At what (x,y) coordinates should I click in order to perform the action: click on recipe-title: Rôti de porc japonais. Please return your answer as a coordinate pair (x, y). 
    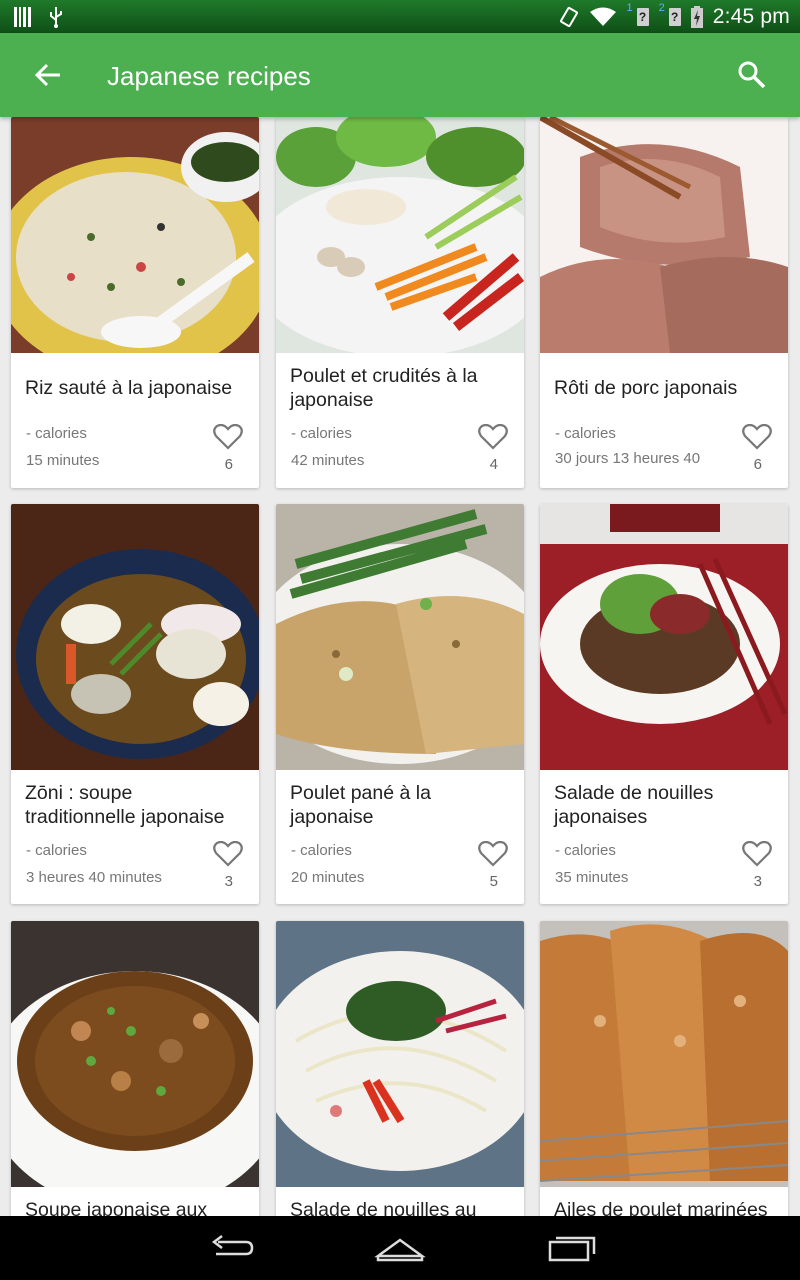
    Looking at the image, I should click on (646, 388).